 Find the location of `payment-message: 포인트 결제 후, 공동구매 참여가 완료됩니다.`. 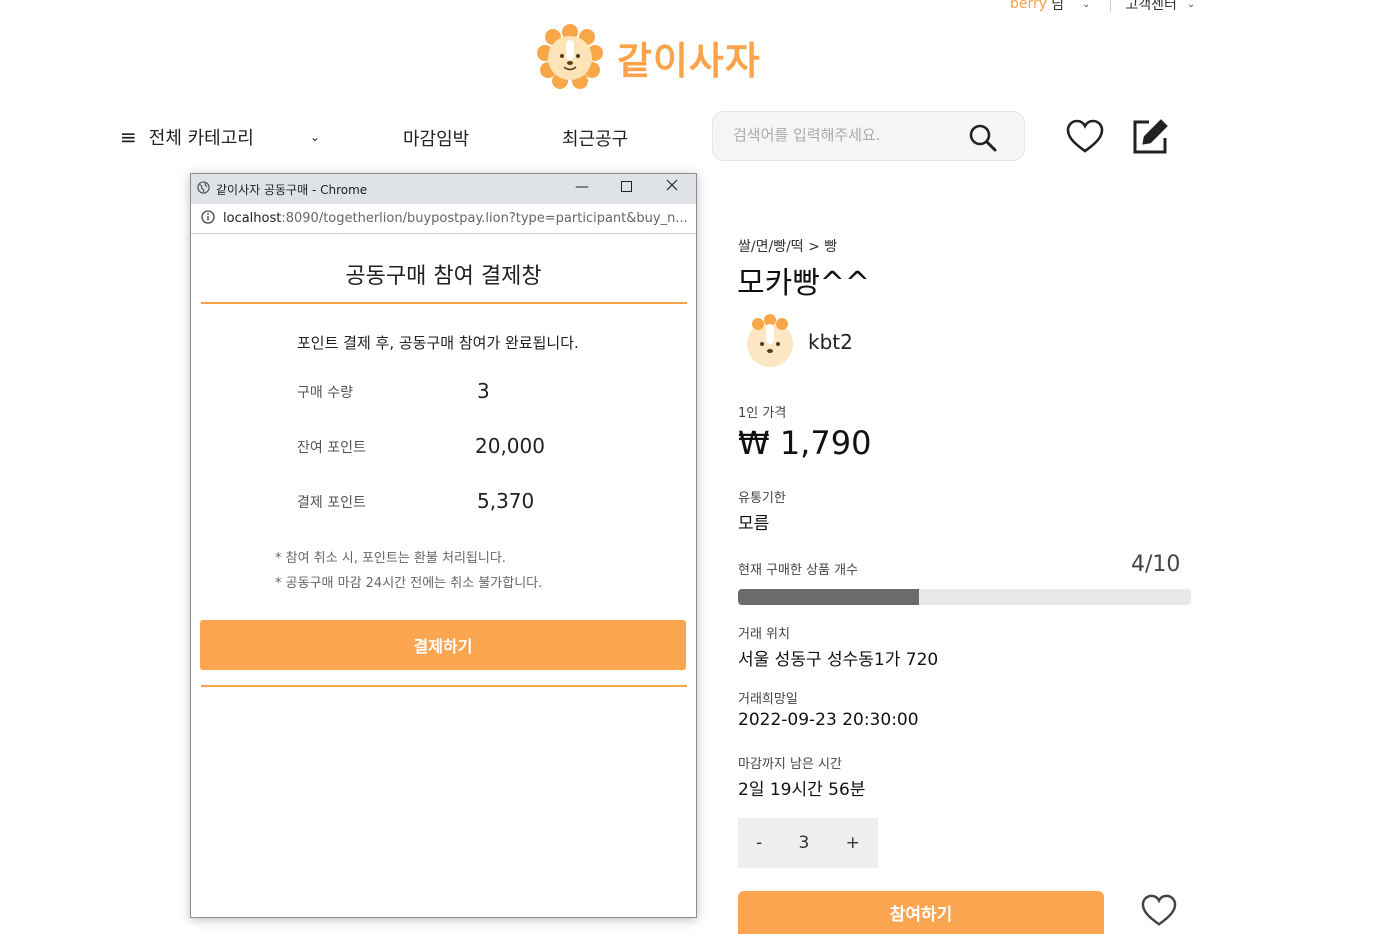

payment-message: 포인트 결제 후, 공동구매 참여가 완료됩니다. is located at coordinates (438, 343).